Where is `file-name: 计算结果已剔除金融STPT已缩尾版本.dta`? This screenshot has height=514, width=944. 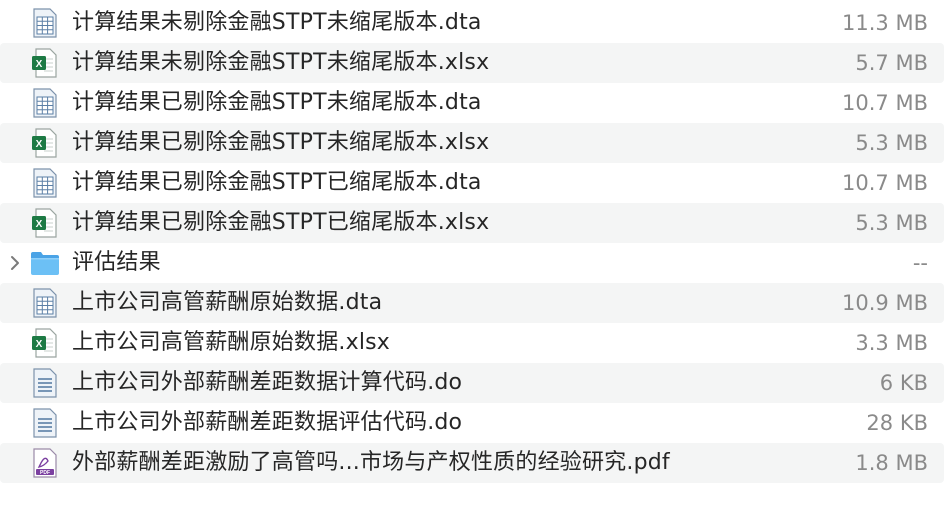
file-name: 计算结果已剔除金融STPT已缩尾版本.dta is located at coordinates (277, 182).